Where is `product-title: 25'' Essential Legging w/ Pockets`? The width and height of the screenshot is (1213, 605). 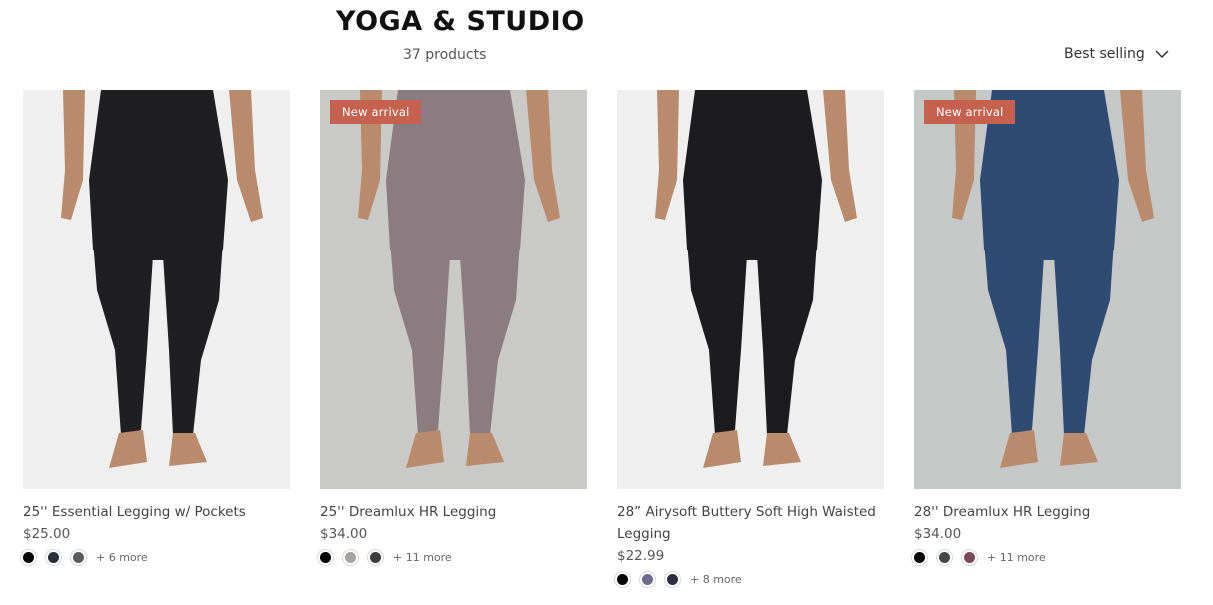
product-title: 25'' Essential Legging w/ Pockets is located at coordinates (156, 512).